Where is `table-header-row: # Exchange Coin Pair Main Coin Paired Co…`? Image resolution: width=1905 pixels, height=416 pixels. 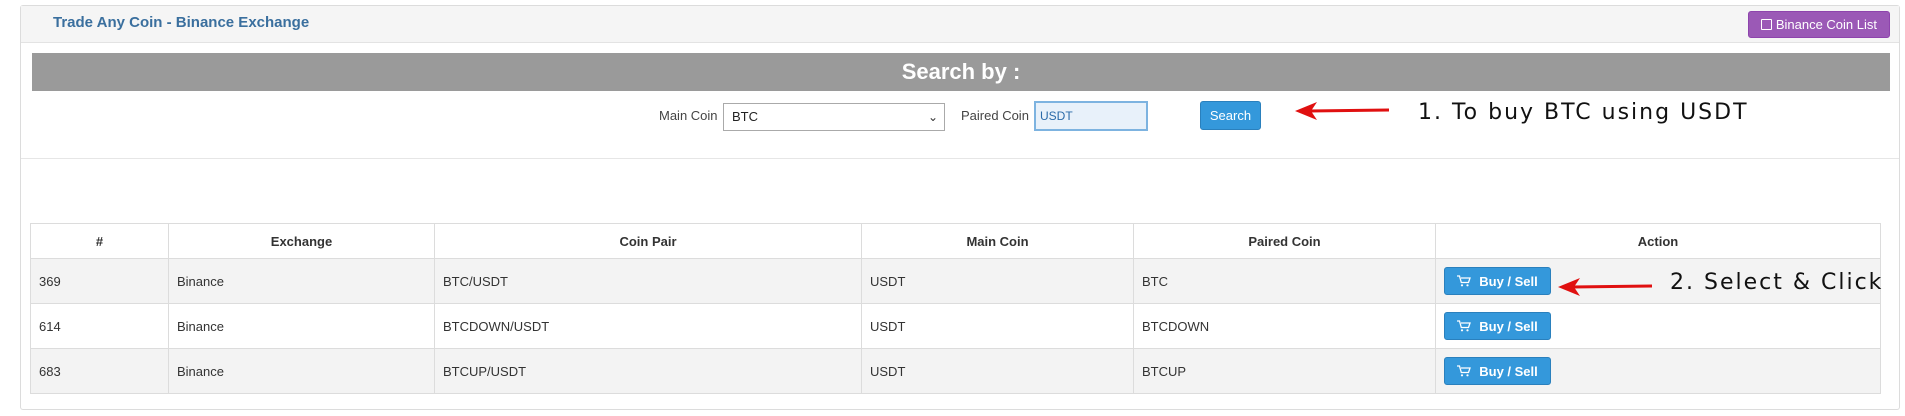
table-header-row: # Exchange Coin Pair Main Coin Paired Co… is located at coordinates (955, 241).